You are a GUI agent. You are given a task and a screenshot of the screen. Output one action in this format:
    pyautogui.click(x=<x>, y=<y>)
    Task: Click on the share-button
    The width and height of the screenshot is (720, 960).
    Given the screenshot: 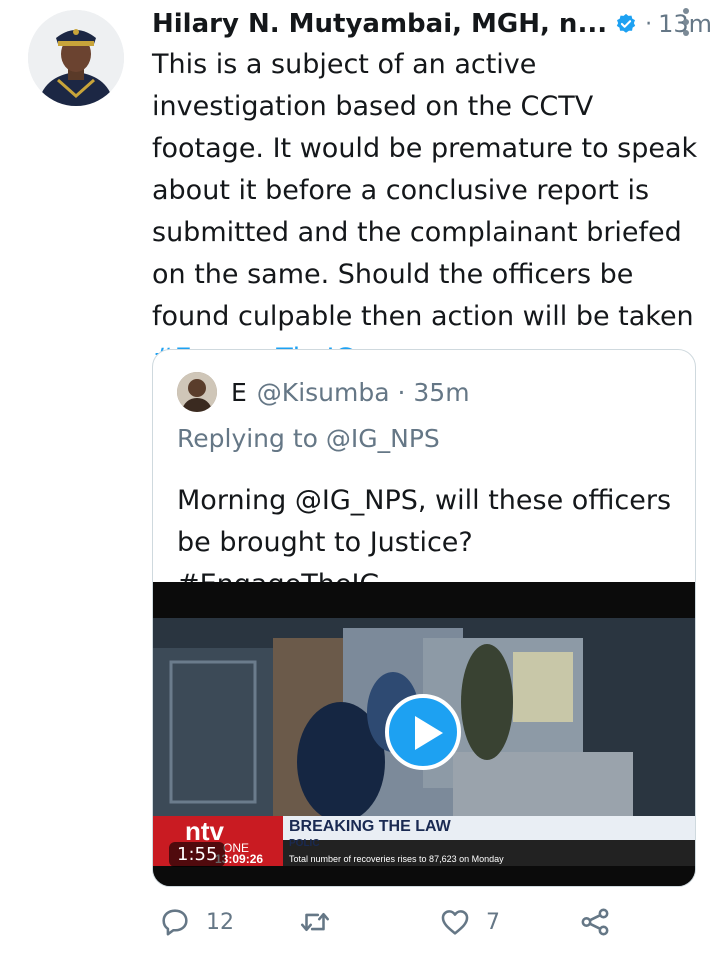 What is the action you would take?
    pyautogui.click(x=595, y=922)
    